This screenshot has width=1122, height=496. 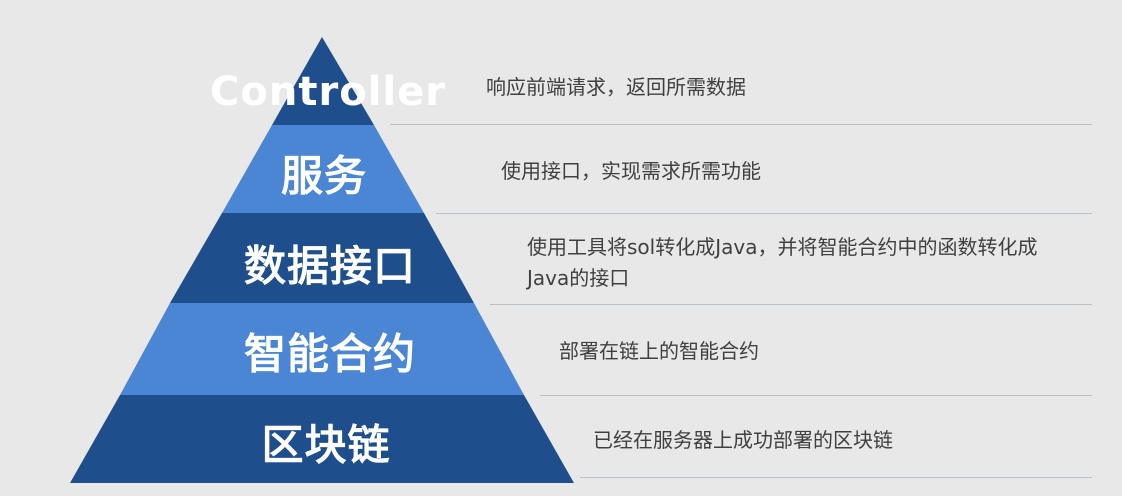 What do you see at coordinates (324, 176) in the screenshot?
I see `layer-label-service: 服务` at bounding box center [324, 176].